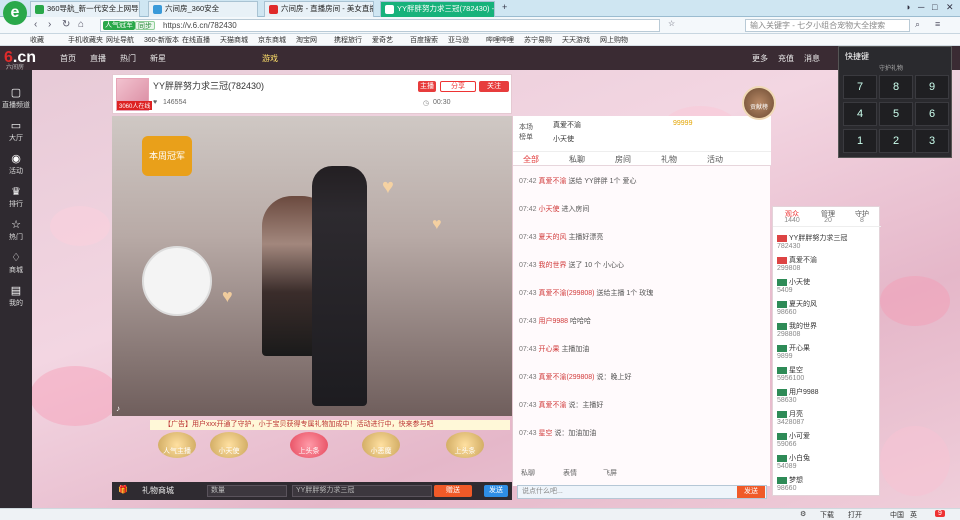 This screenshot has width=960, height=520. Describe the element at coordinates (66, 24) in the screenshot. I see `refresh-icon: ↻` at that location.